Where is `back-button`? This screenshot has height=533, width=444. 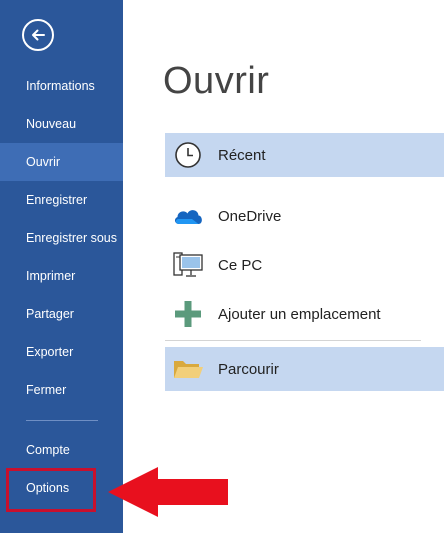 back-button is located at coordinates (38, 35).